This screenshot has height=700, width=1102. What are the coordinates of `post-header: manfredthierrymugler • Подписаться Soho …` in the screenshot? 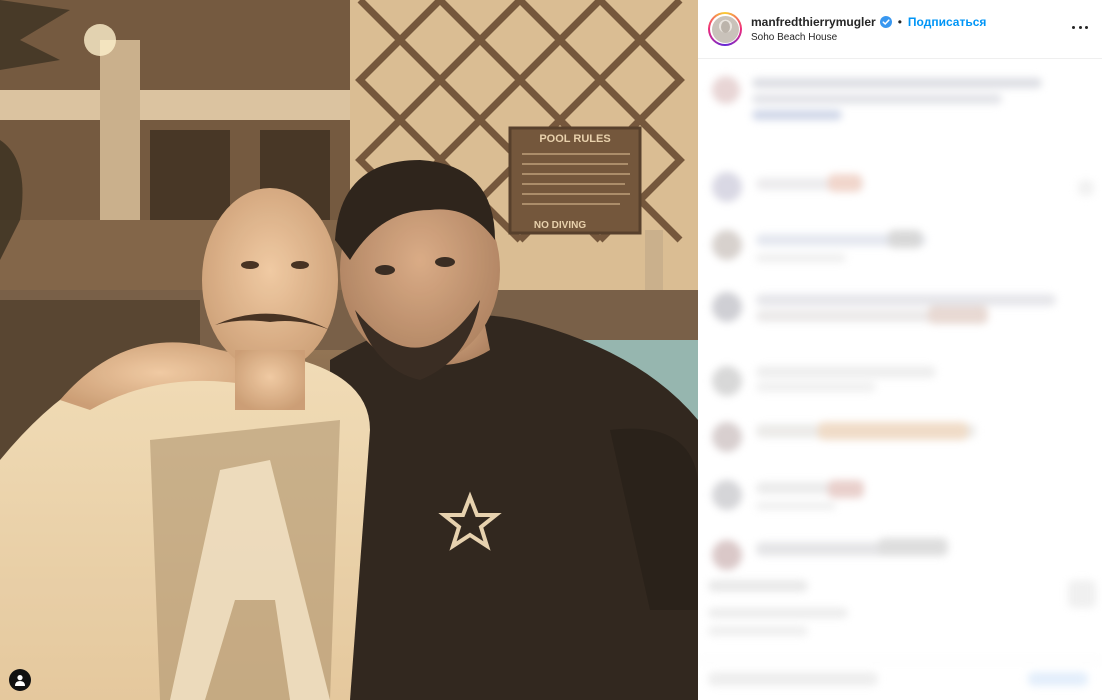 It's located at (900, 29).